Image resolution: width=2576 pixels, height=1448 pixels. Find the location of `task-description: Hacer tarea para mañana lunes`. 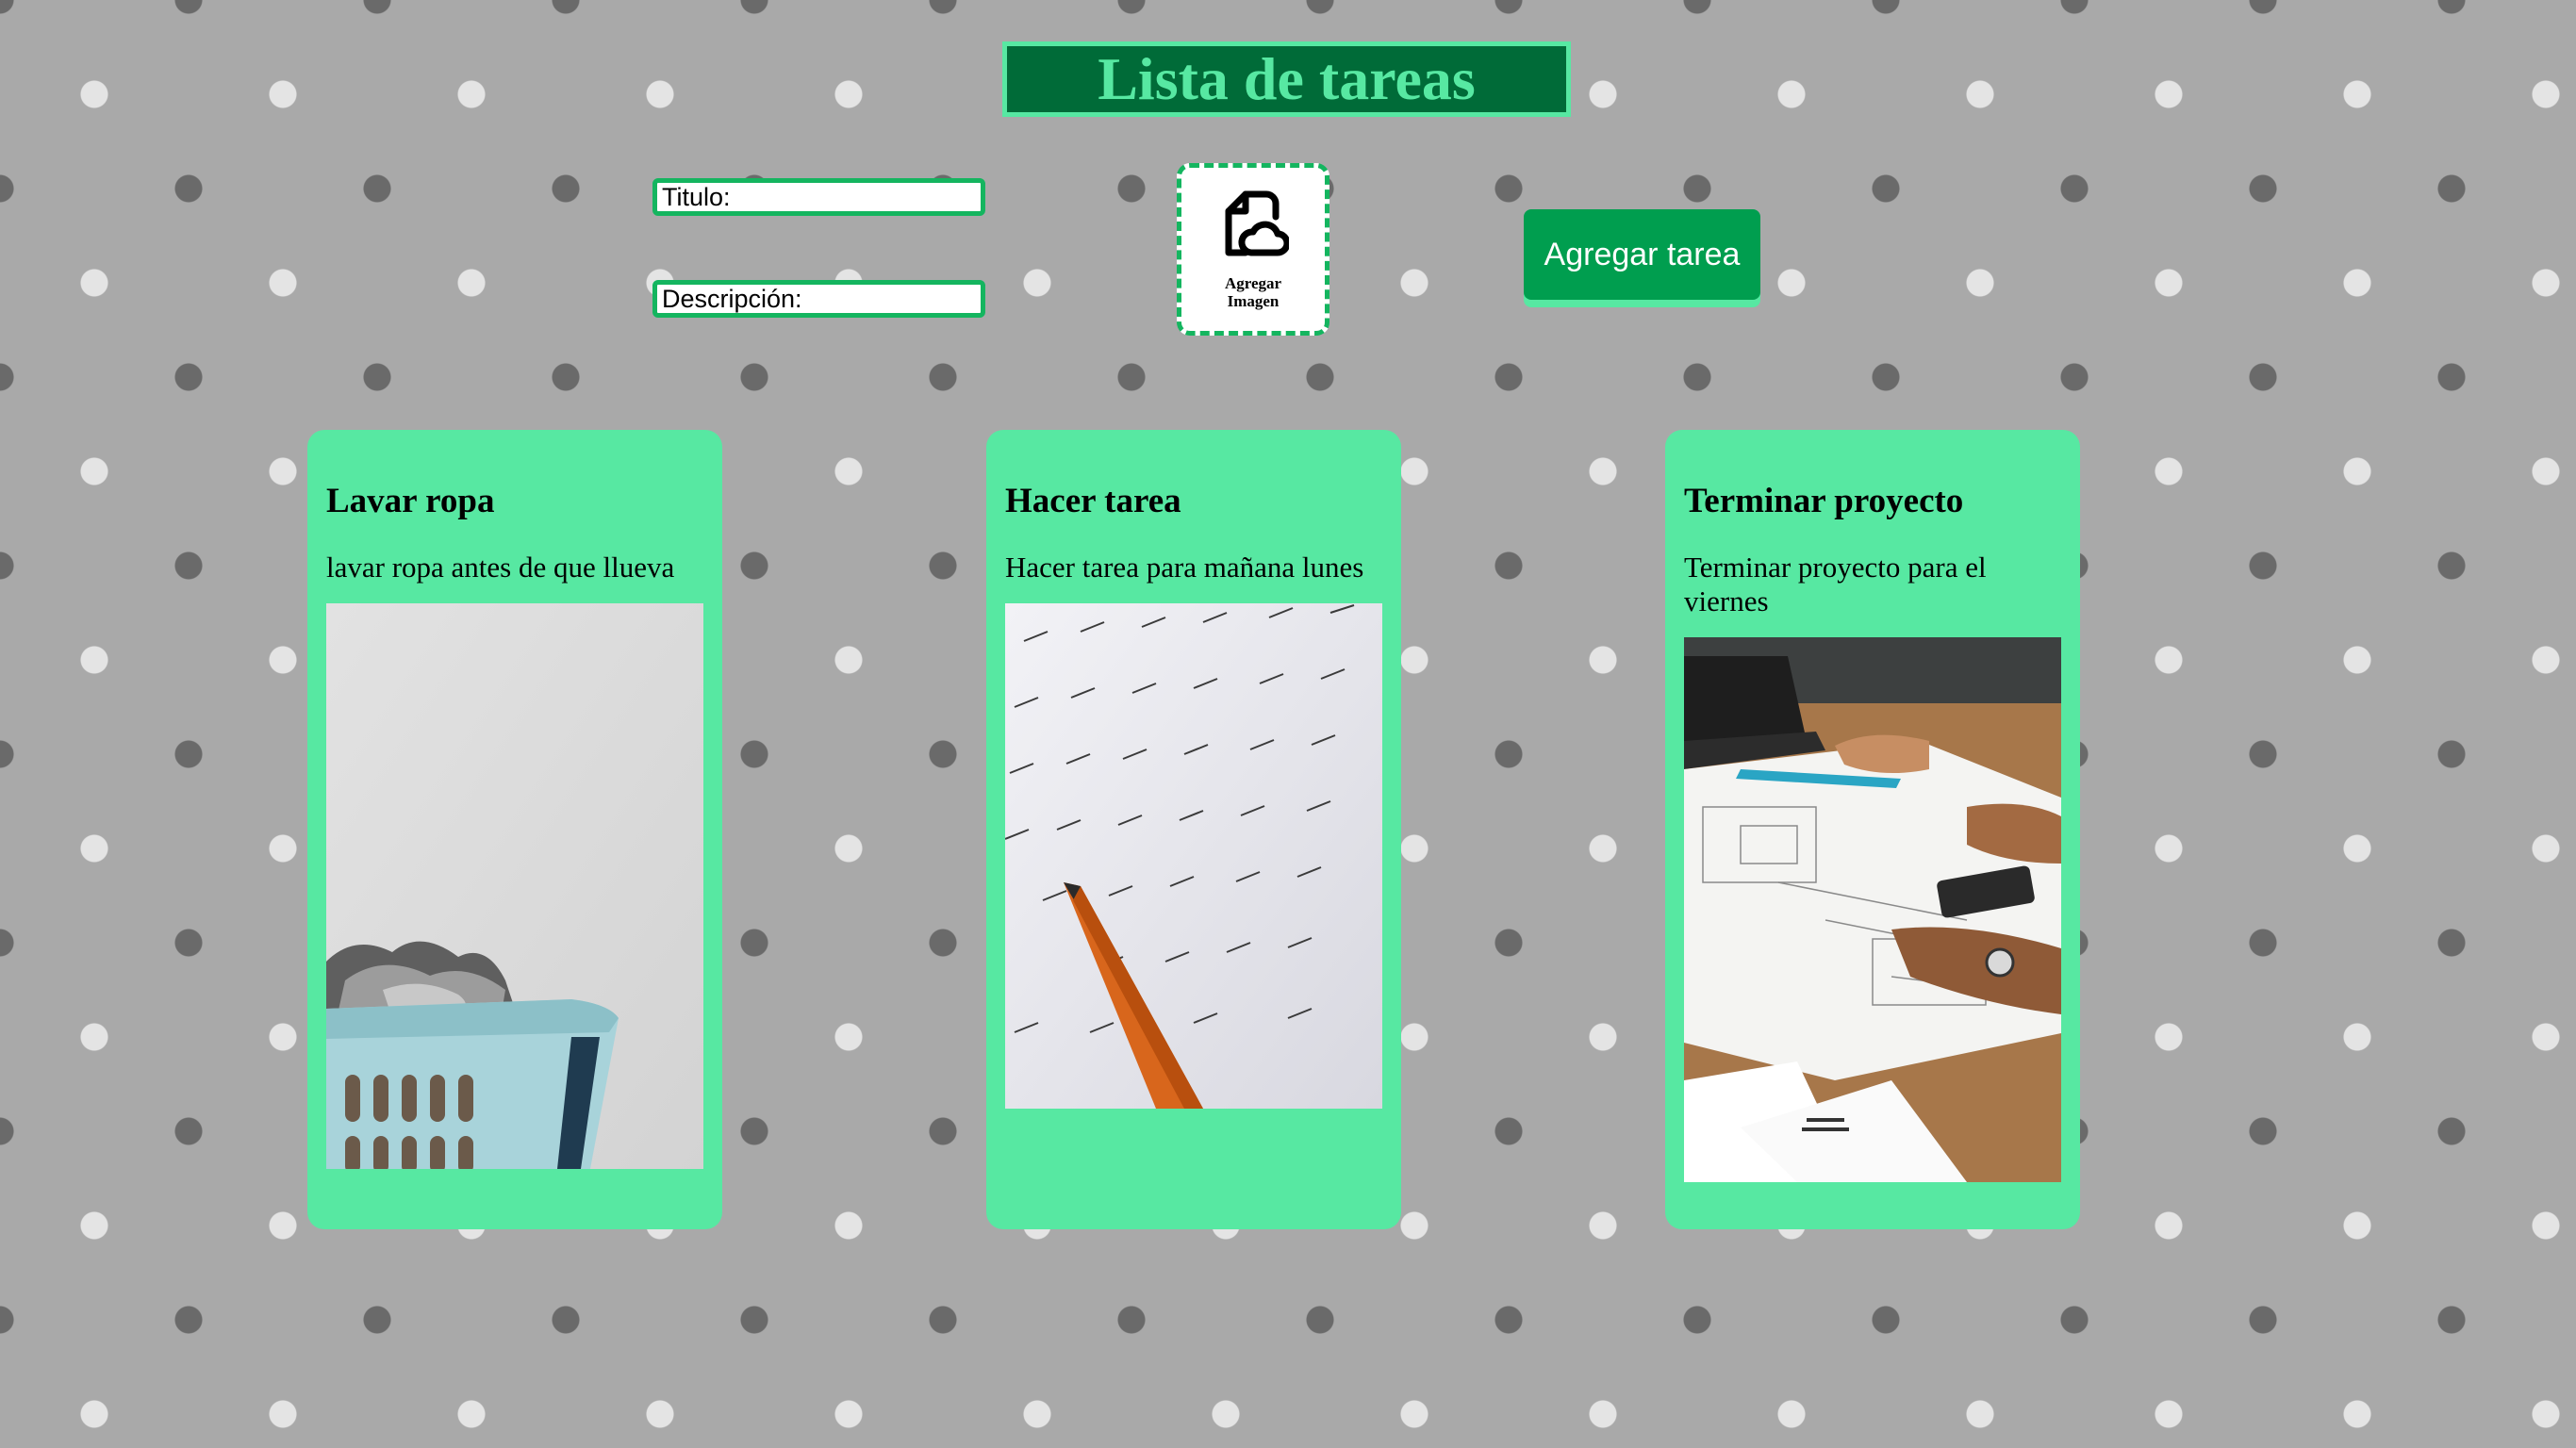

task-description: Hacer tarea para mañana lunes is located at coordinates (1184, 567).